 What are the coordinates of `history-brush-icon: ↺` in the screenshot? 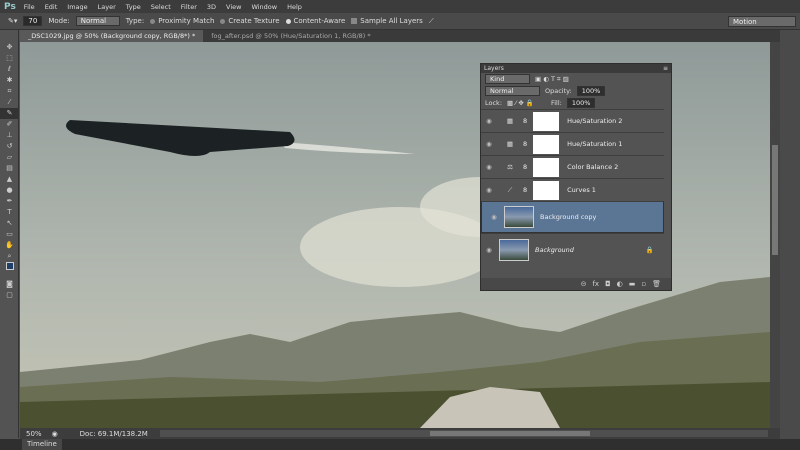 It's located at (9, 146).